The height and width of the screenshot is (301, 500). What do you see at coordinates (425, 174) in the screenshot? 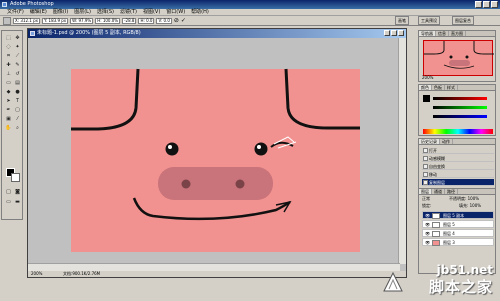
I see `history-step-icon` at bounding box center [425, 174].